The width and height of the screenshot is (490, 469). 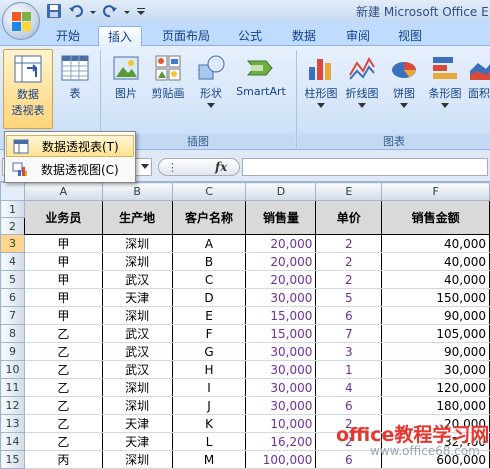 What do you see at coordinates (209, 405) in the screenshot?
I see `customer-cell: J` at bounding box center [209, 405].